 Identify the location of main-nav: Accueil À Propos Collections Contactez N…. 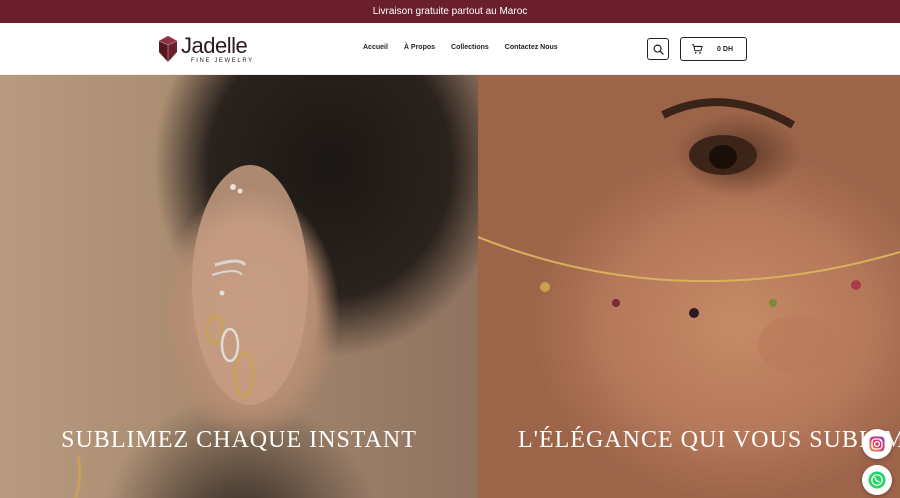
(468, 47).